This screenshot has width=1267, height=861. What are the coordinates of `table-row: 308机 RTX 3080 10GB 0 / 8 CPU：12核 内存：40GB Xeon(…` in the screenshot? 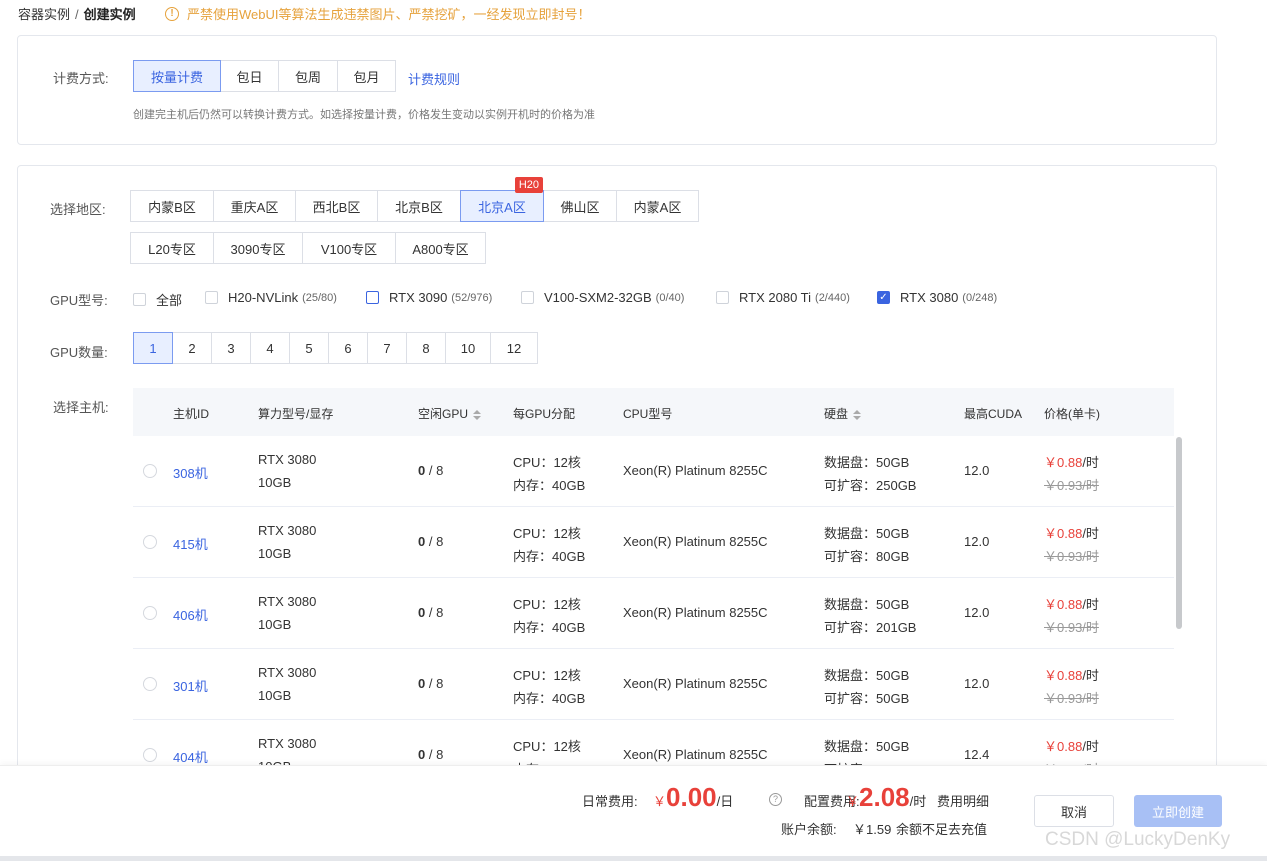 It's located at (653, 471).